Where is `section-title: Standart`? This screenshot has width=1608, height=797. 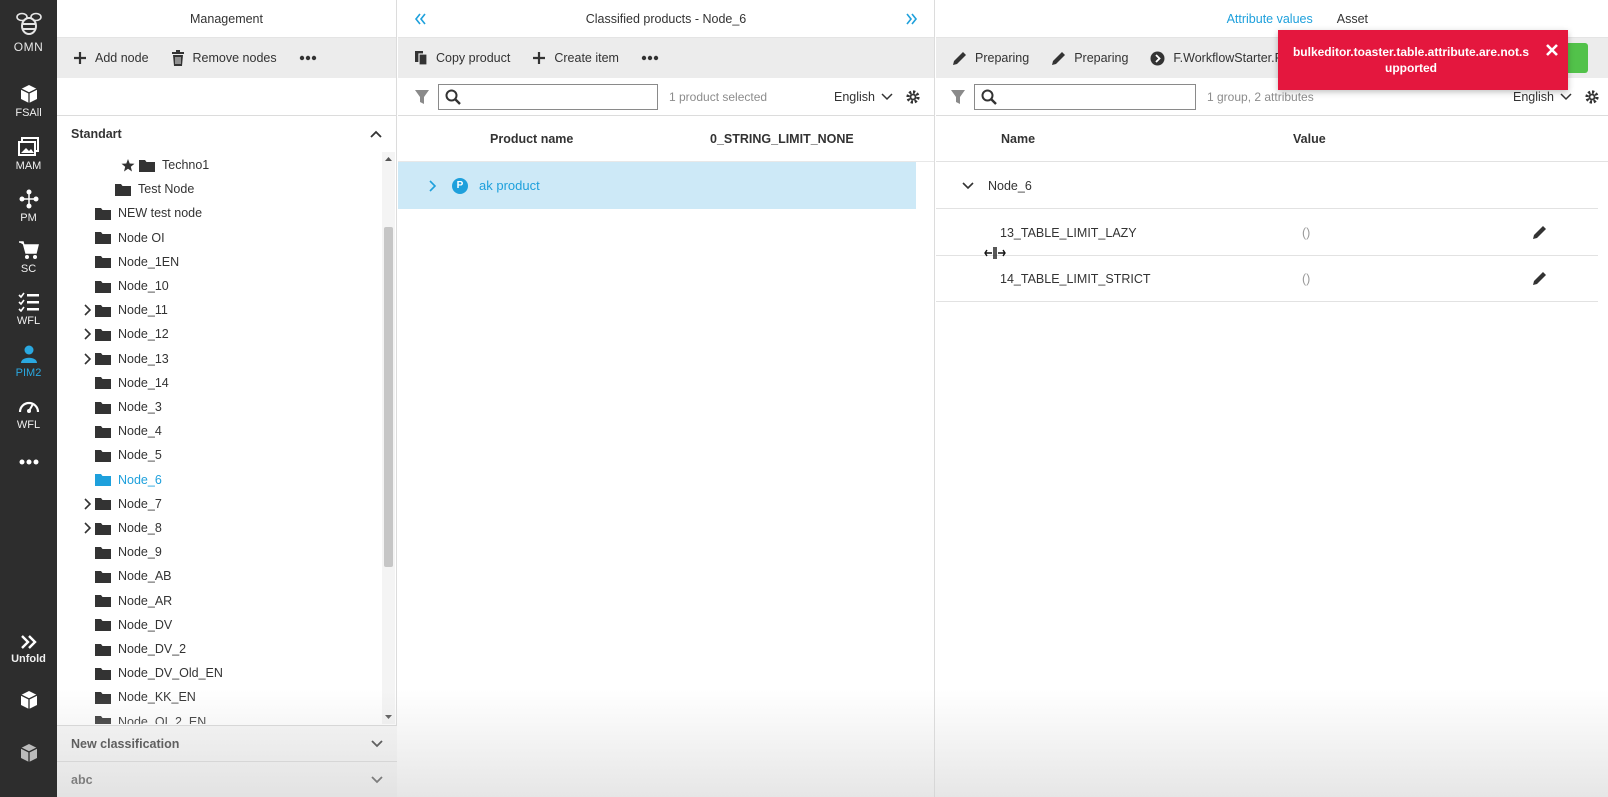 section-title: Standart is located at coordinates (96, 134).